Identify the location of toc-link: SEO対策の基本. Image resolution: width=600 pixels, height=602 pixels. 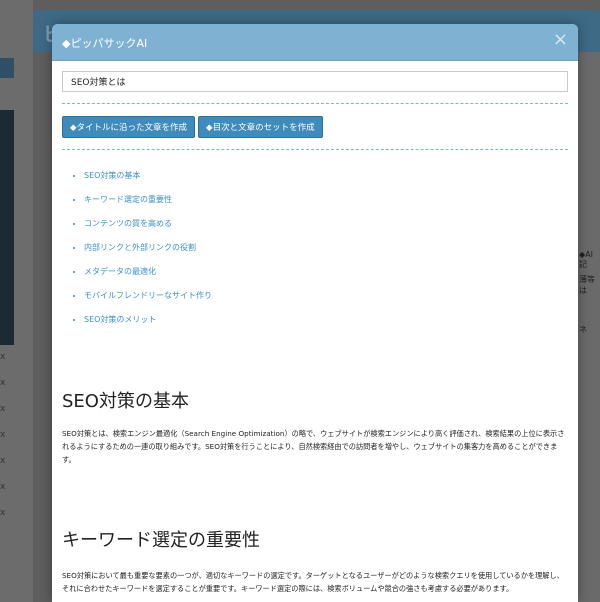
(112, 175).